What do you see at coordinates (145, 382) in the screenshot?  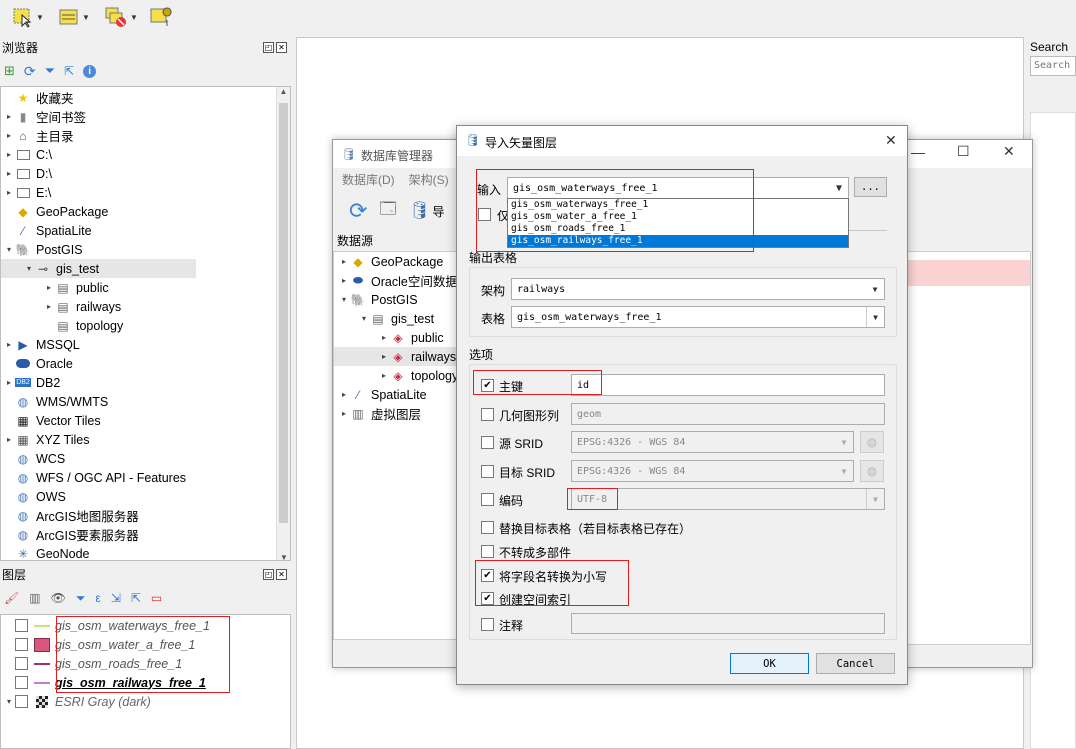 I see `browser-item: ▸ DB2 DB2` at bounding box center [145, 382].